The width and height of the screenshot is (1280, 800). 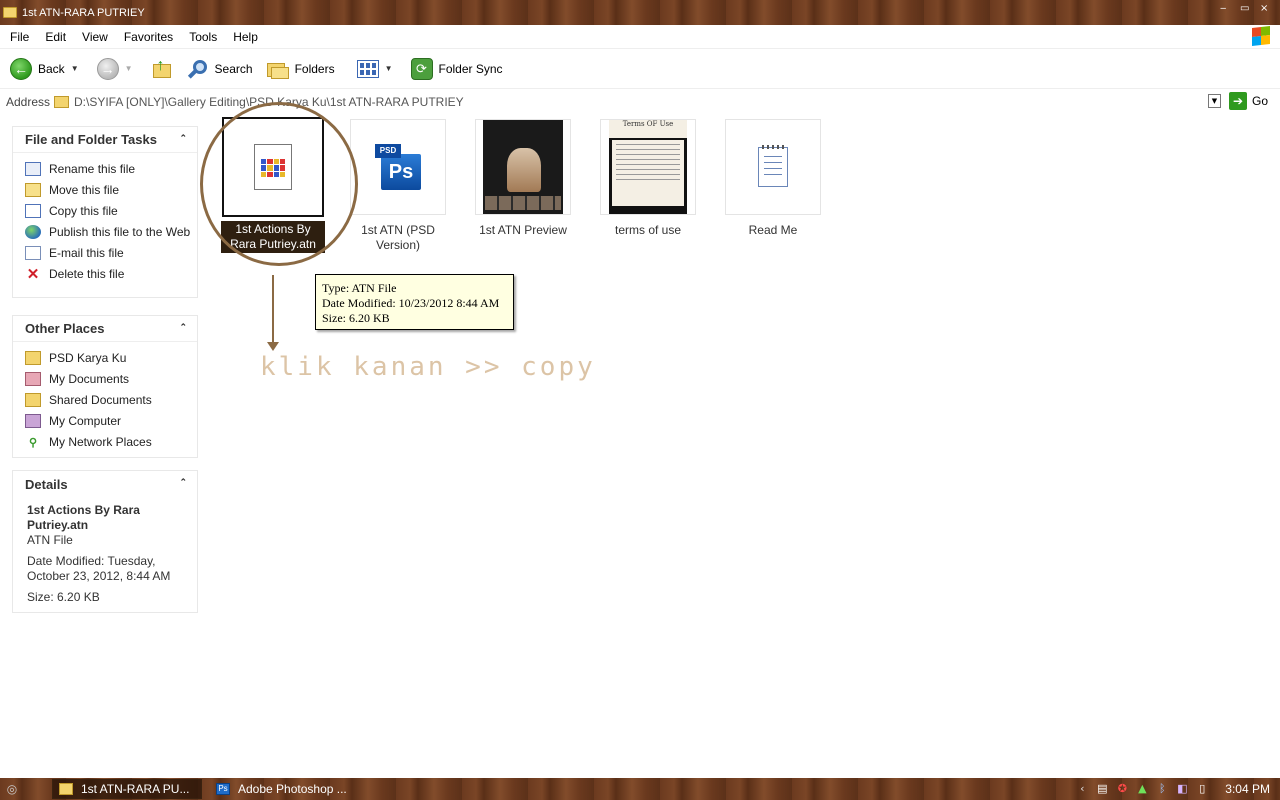 What do you see at coordinates (91, 139) in the screenshot?
I see `pane-title: File and Folder Tasks` at bounding box center [91, 139].